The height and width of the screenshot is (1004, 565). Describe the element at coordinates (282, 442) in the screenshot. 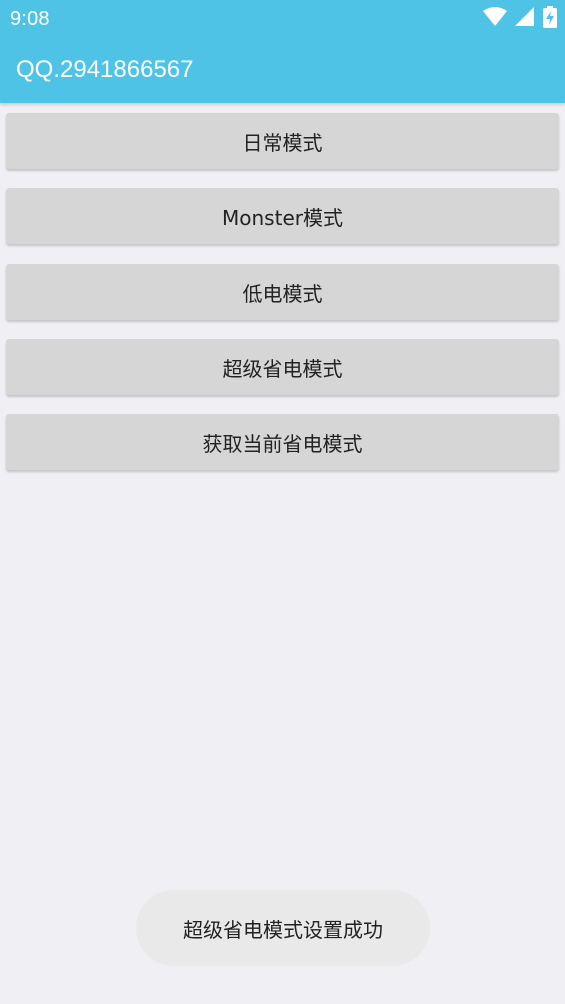

I see `get-current-power-mode-button: 获取当前省电模式` at that location.